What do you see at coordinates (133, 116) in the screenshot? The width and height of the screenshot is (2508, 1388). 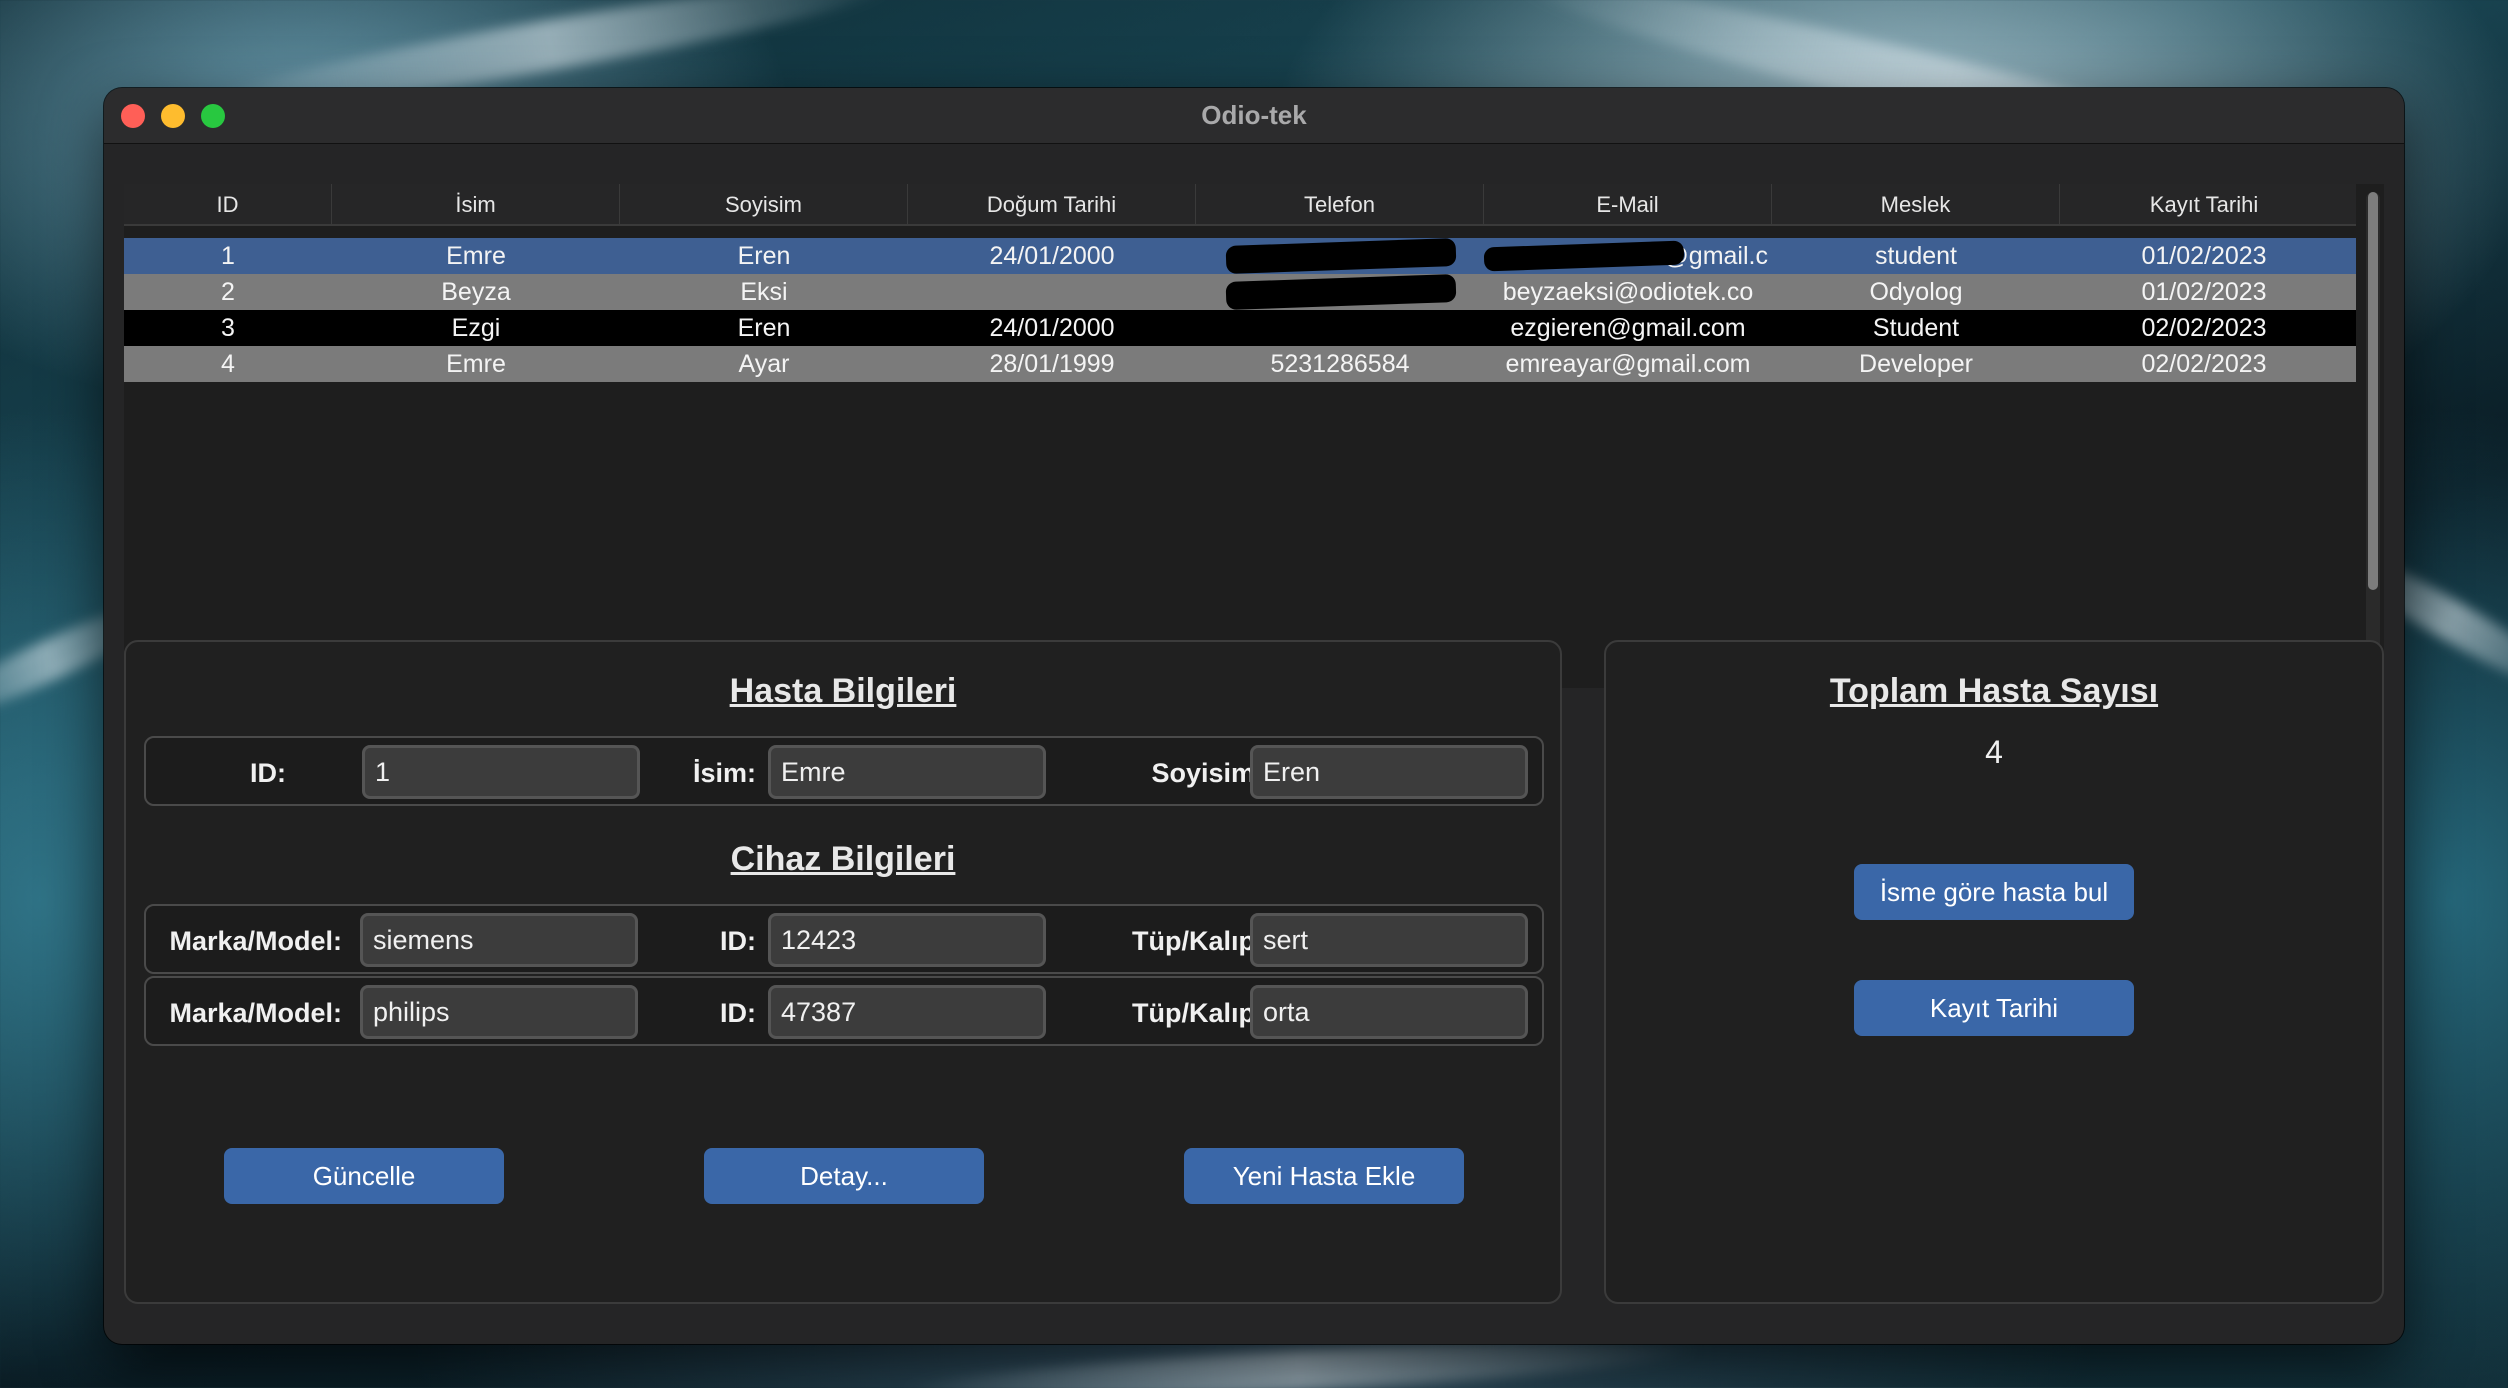 I see `close-window-button` at bounding box center [133, 116].